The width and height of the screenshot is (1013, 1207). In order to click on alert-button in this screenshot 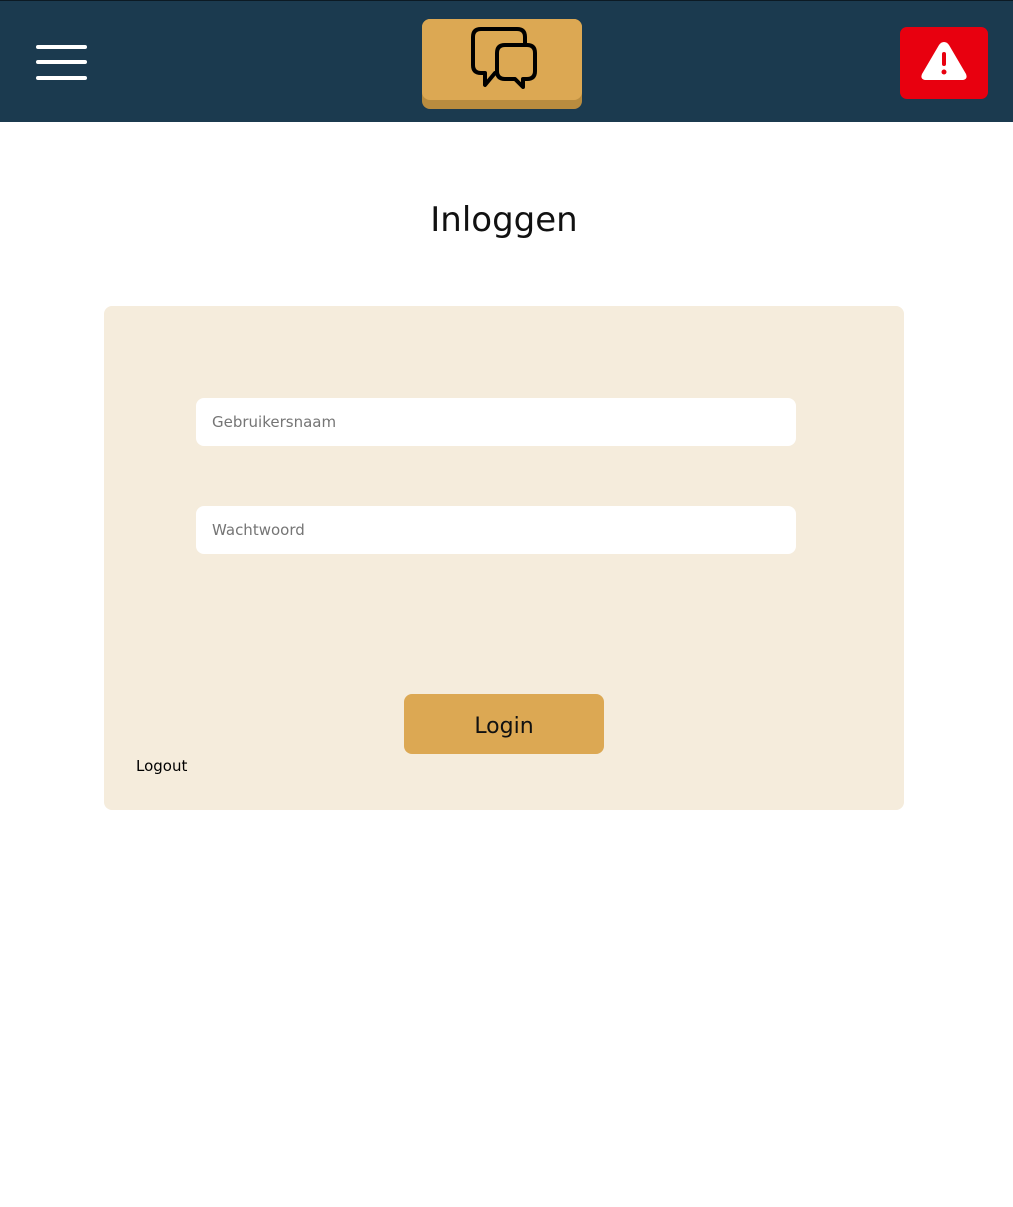, I will do `click(944, 63)`.